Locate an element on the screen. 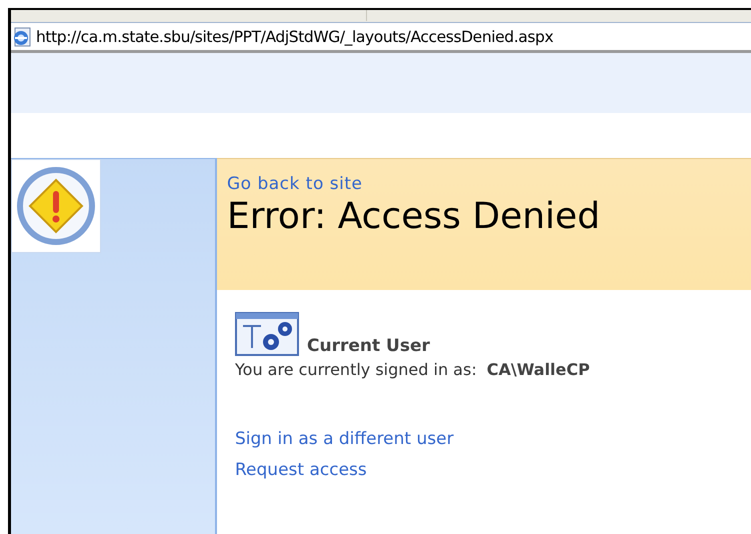 This screenshot has width=751, height=534. action-link: Sign in as a different user is located at coordinates (344, 439).